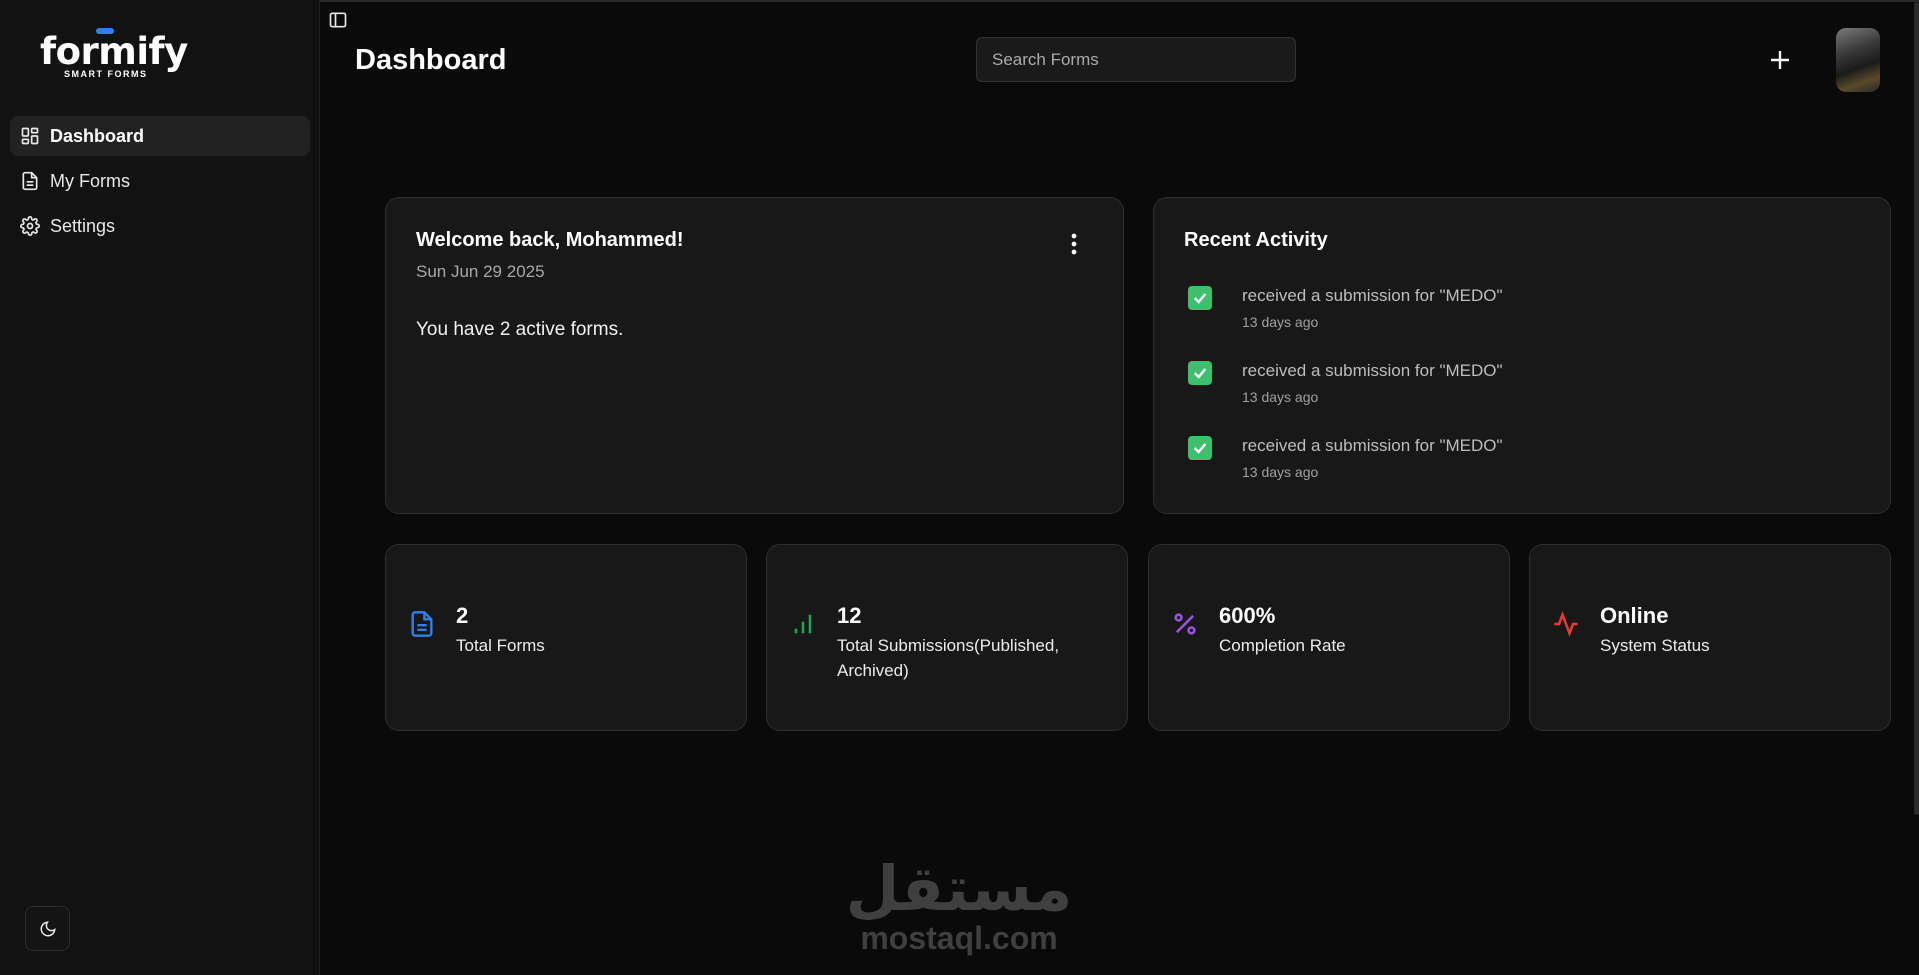  I want to click on moon-icon, so click(48, 928).